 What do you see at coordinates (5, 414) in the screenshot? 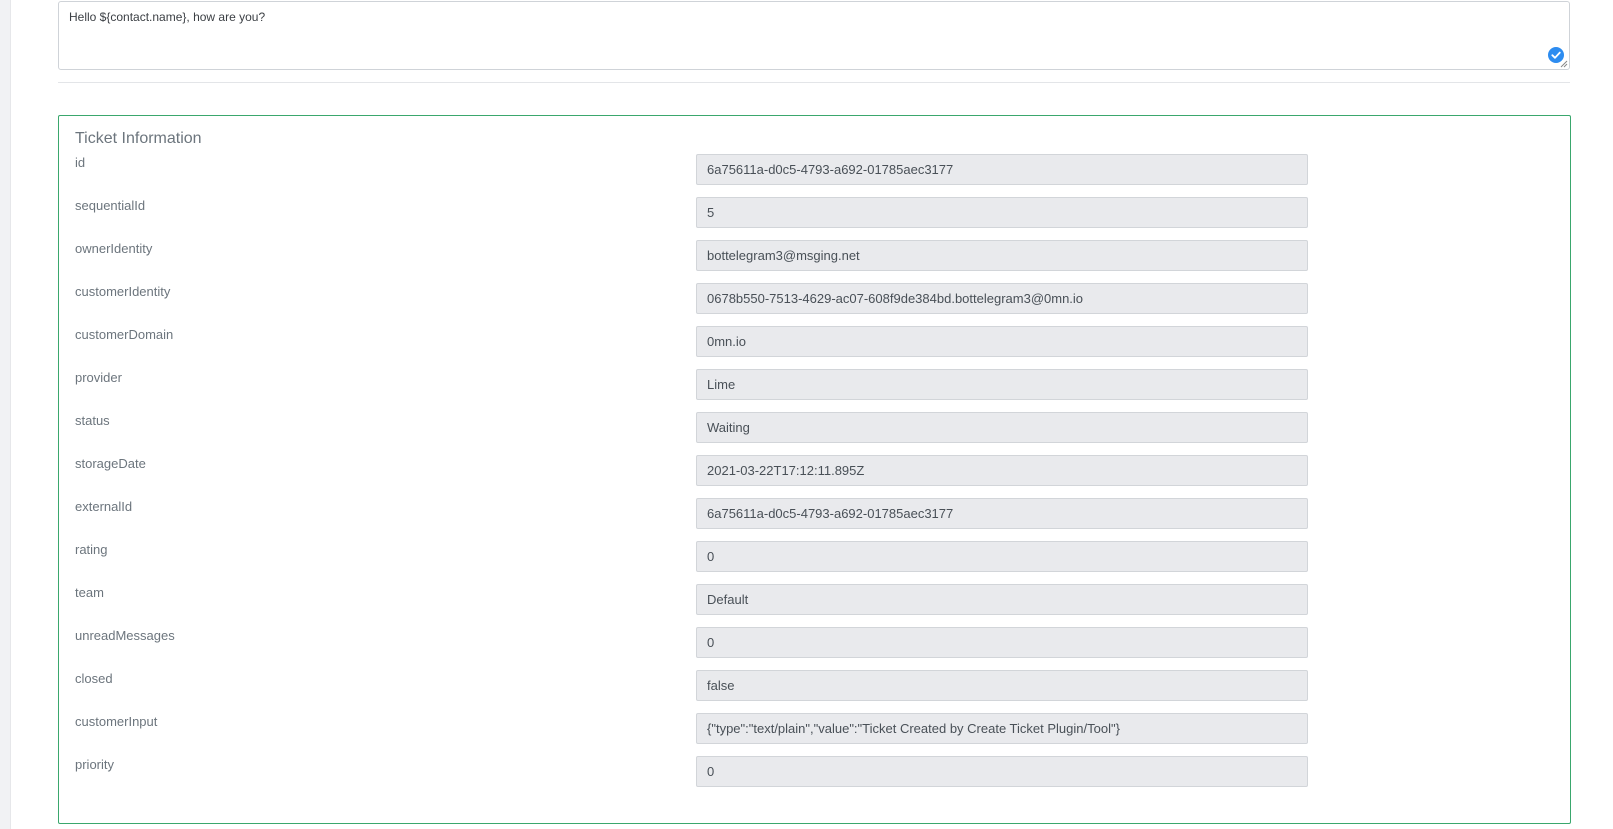
I see `left-sidebar-rail` at bounding box center [5, 414].